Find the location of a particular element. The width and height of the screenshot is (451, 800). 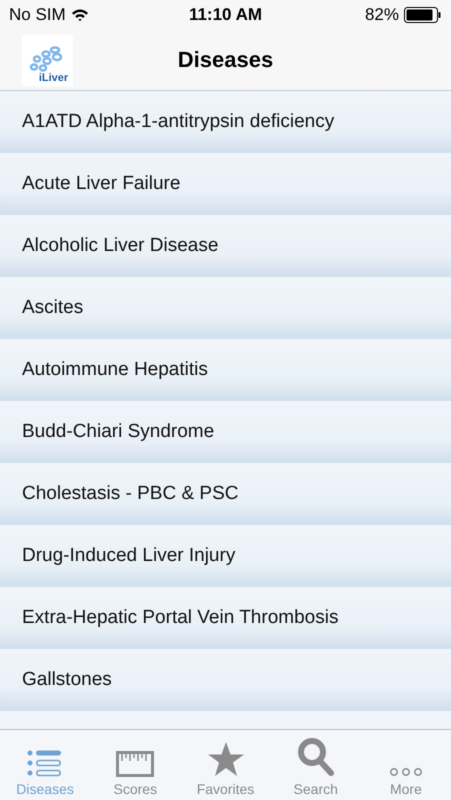

ruler-icon is located at coordinates (135, 764).